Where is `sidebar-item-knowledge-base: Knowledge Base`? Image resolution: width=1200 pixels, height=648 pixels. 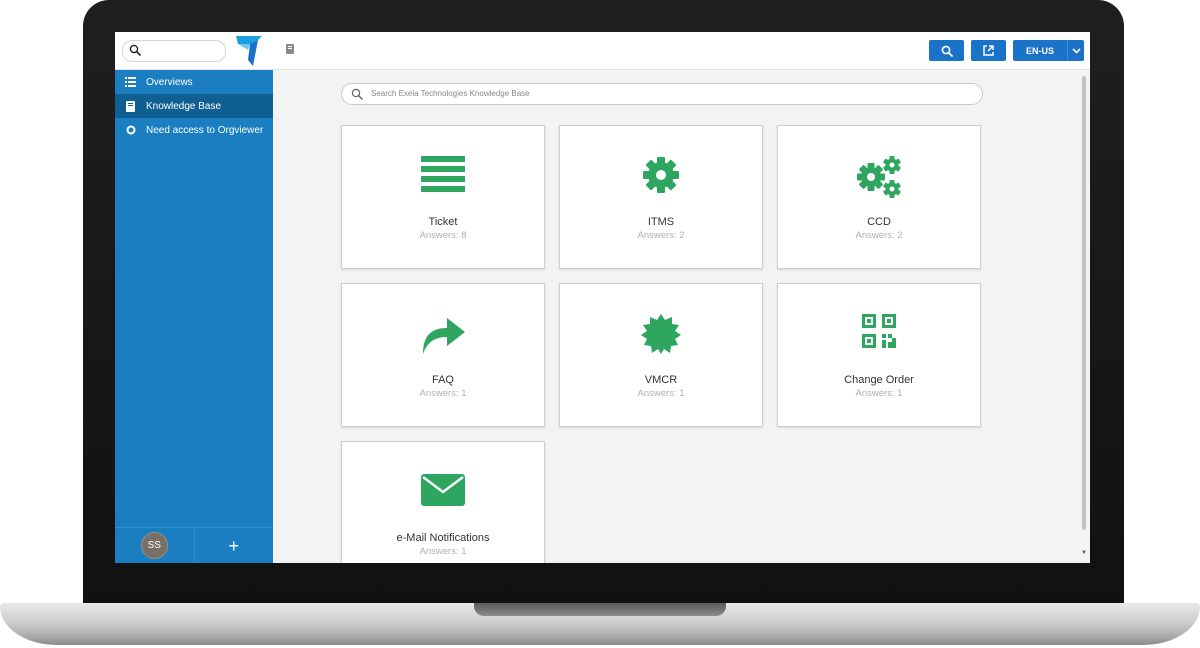
sidebar-item-knowledge-base: Knowledge Base is located at coordinates (194, 106).